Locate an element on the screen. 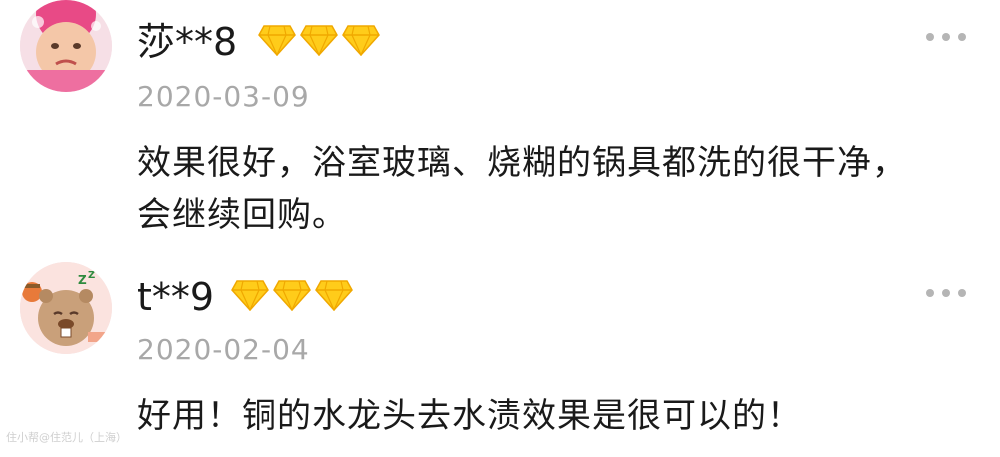 The width and height of the screenshot is (1000, 457). beaver-avatar-icon: Z Z is located at coordinates (66, 308).